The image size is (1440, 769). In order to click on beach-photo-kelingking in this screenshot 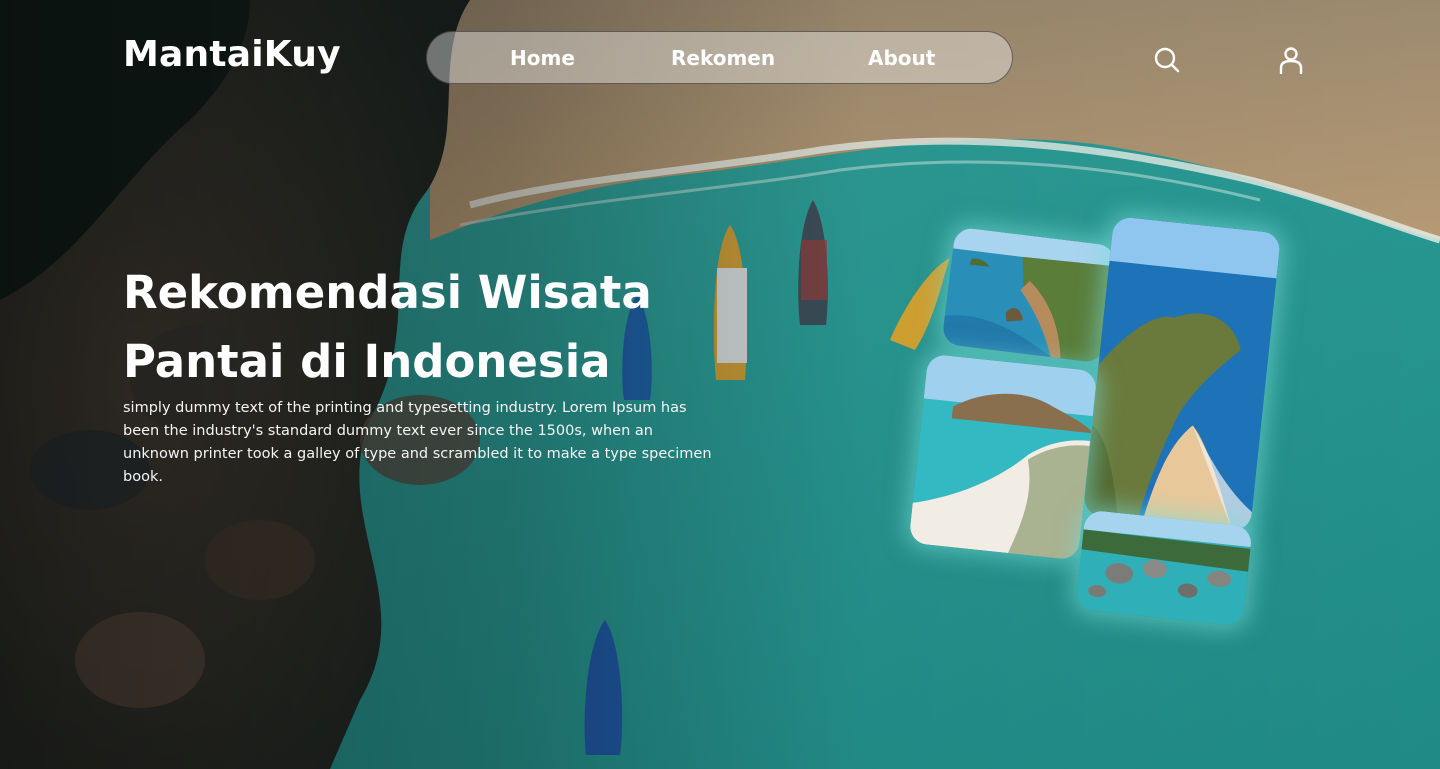, I will do `click(1182, 374)`.